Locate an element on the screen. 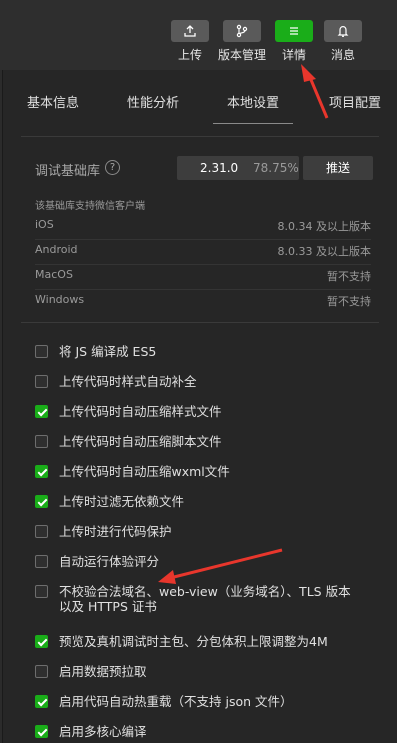 This screenshot has height=743, width=397. upload-icon is located at coordinates (190, 31).